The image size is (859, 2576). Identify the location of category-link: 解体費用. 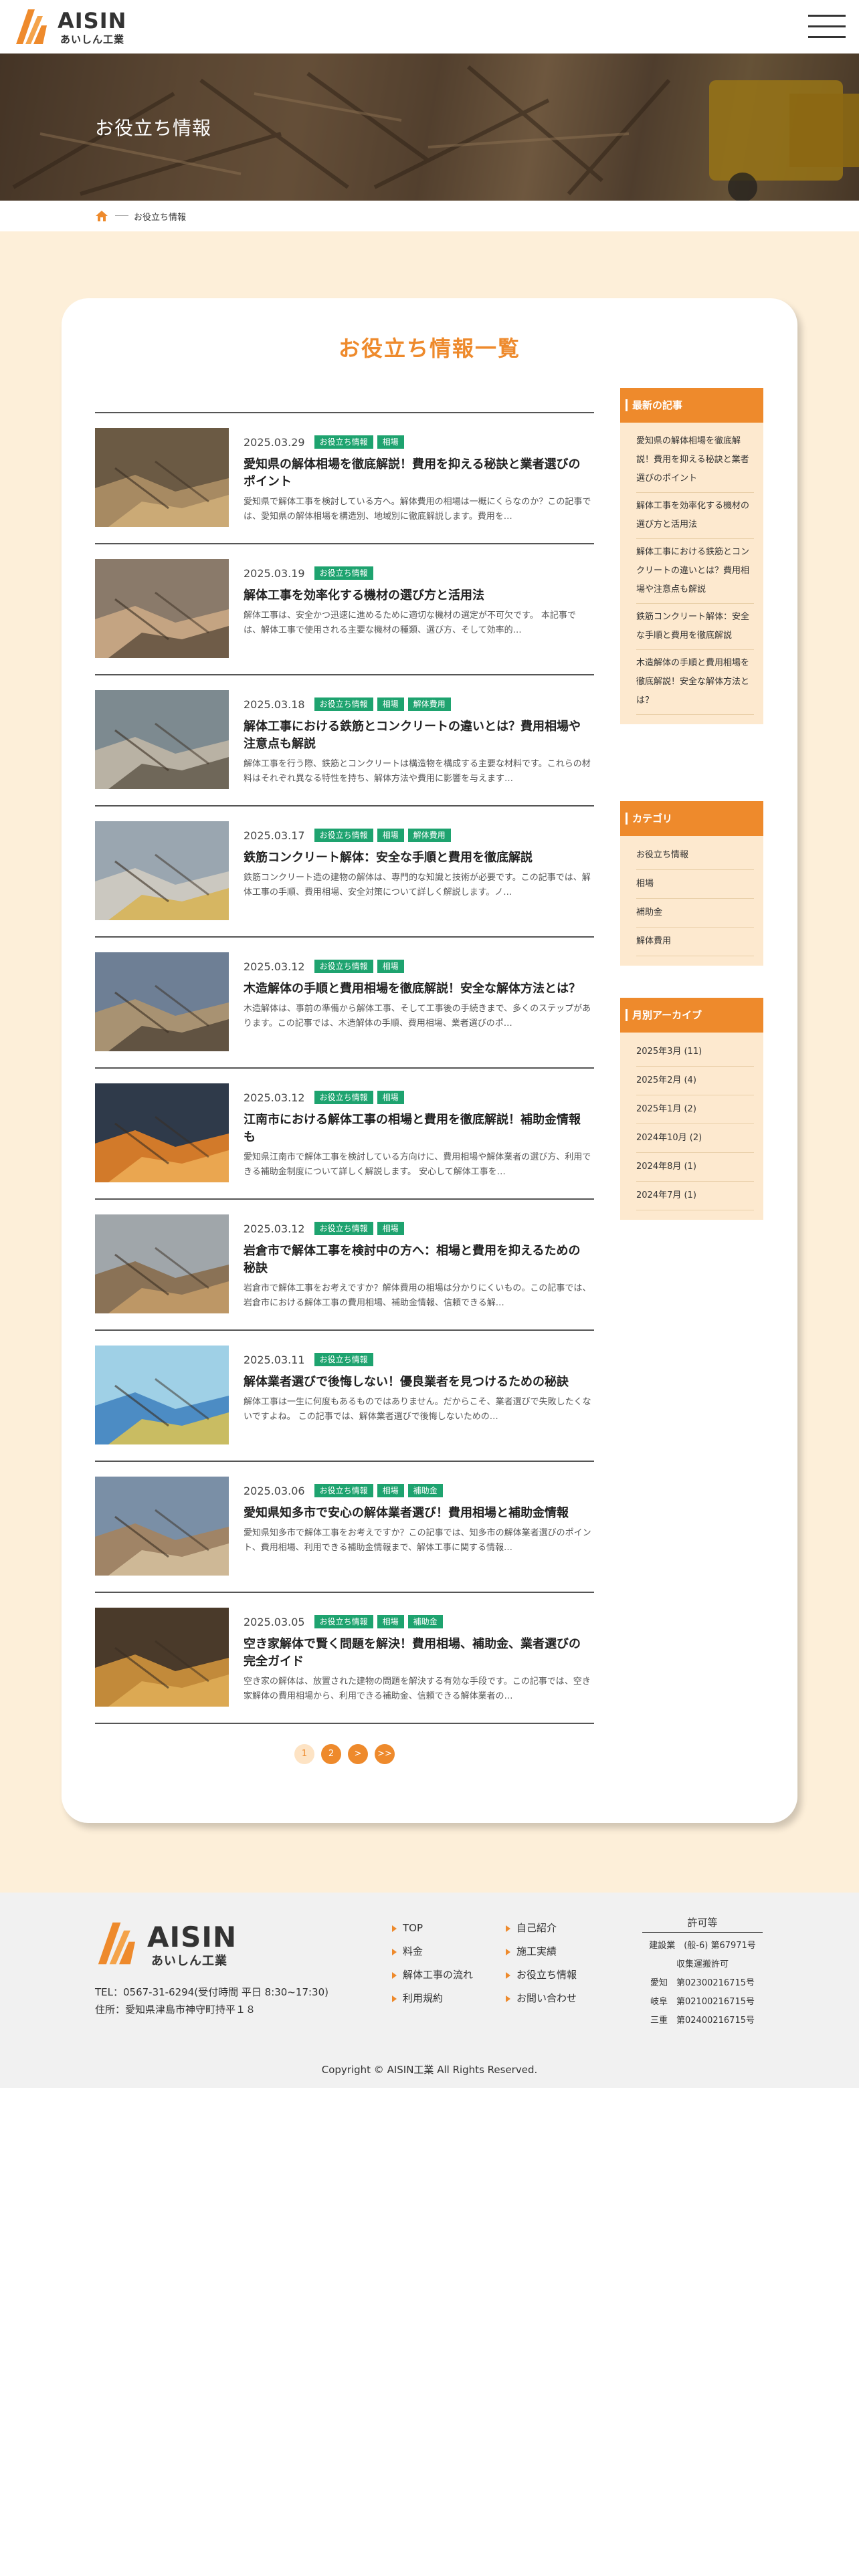
(695, 942).